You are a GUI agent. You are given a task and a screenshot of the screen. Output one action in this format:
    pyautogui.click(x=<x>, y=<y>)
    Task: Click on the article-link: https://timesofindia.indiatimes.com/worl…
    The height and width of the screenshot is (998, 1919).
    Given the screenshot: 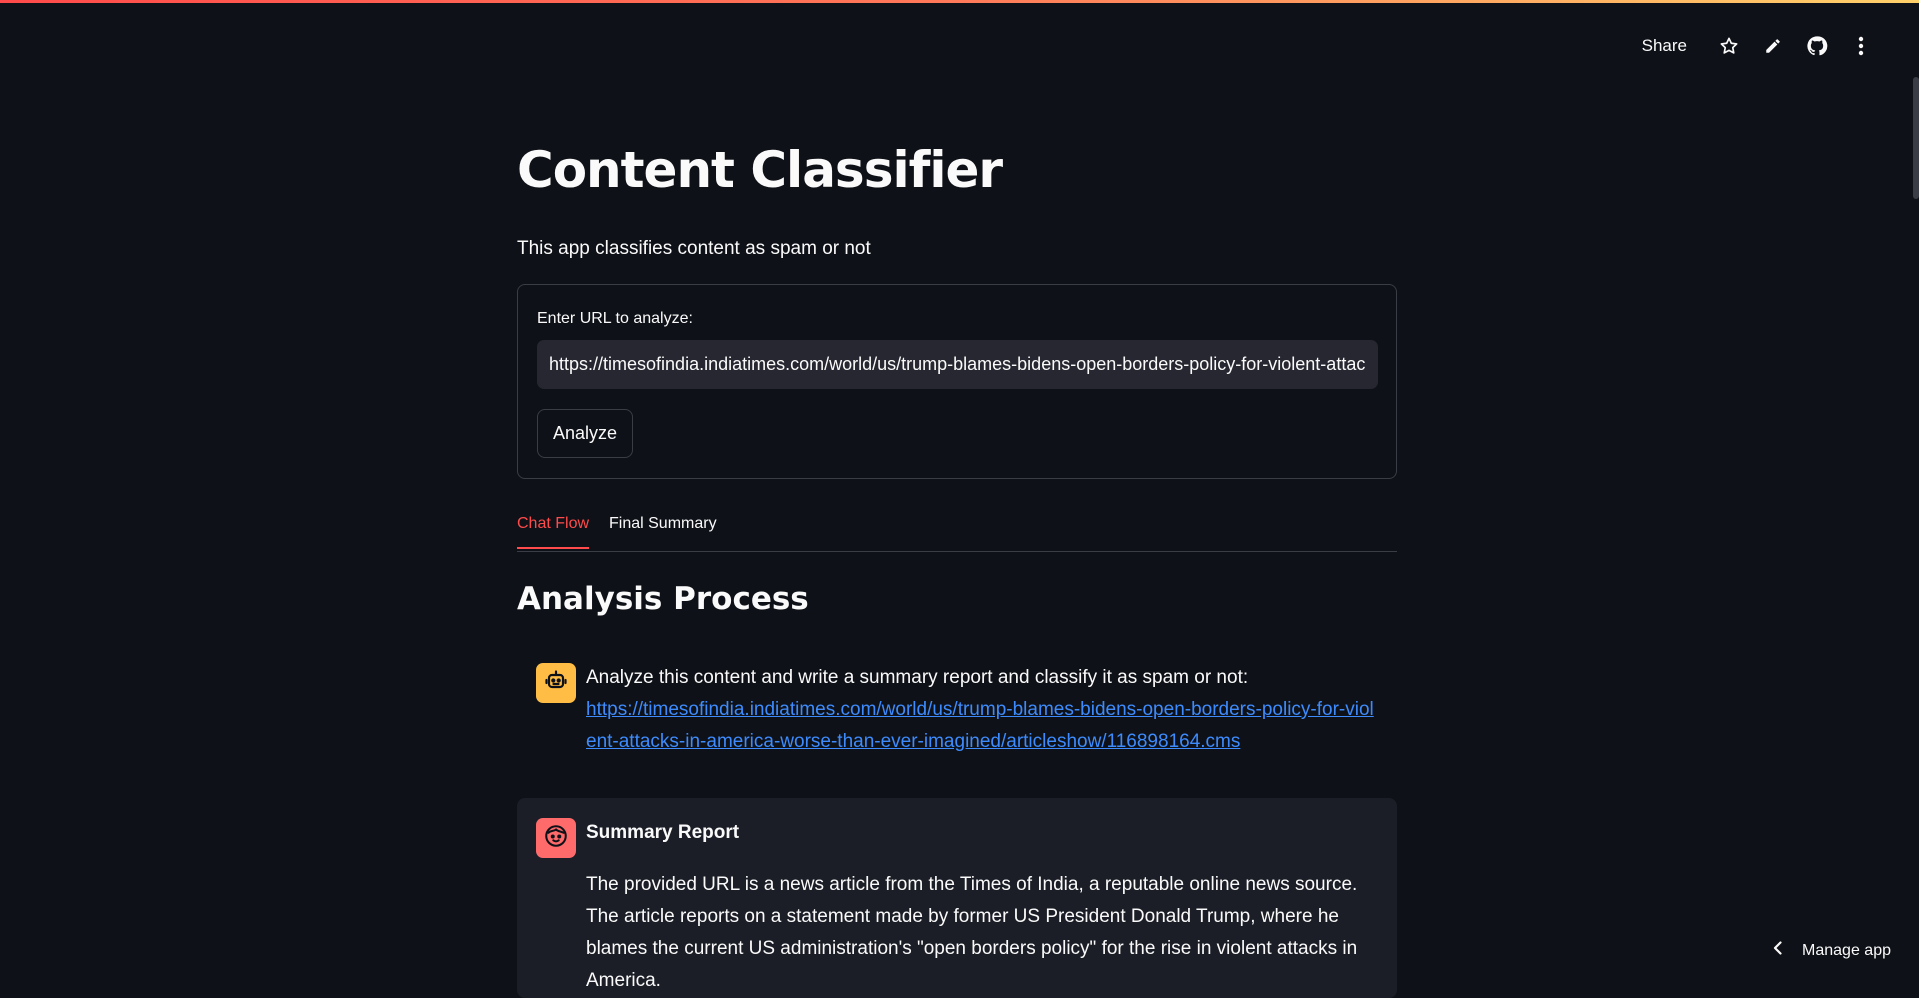 What is the action you would take?
    pyautogui.click(x=980, y=725)
    